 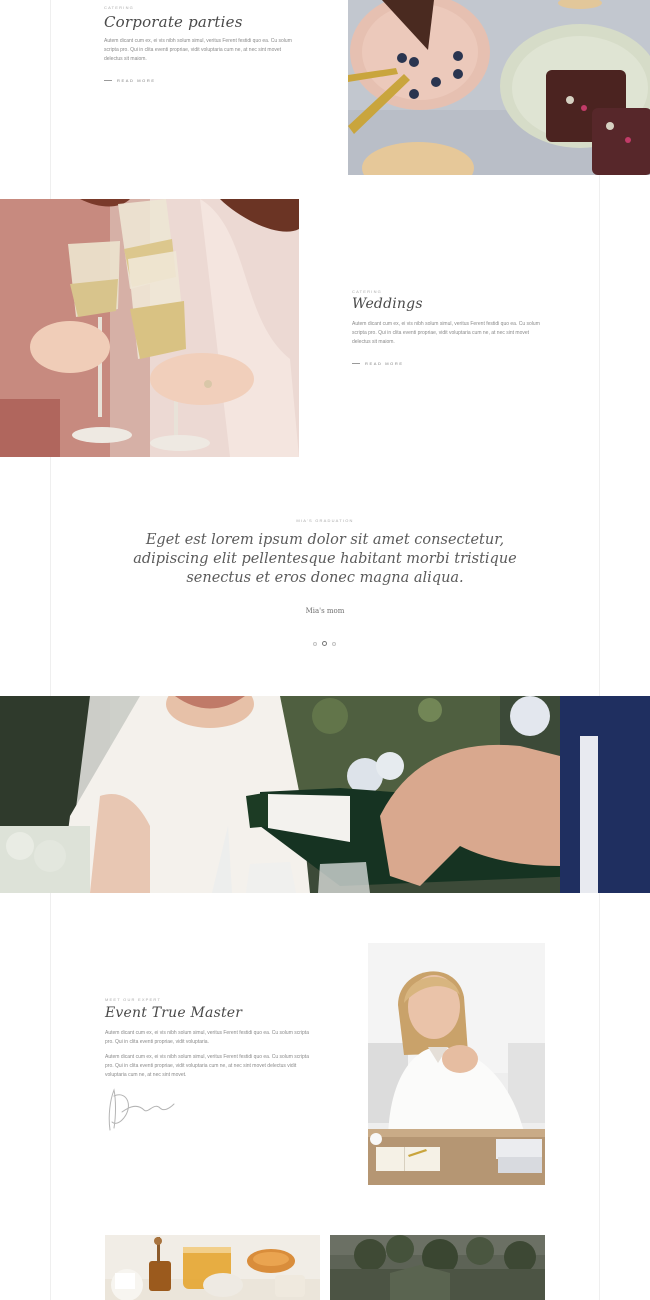 What do you see at coordinates (325, 611) in the screenshot?
I see `testimonial-author: Mia's mom` at bounding box center [325, 611].